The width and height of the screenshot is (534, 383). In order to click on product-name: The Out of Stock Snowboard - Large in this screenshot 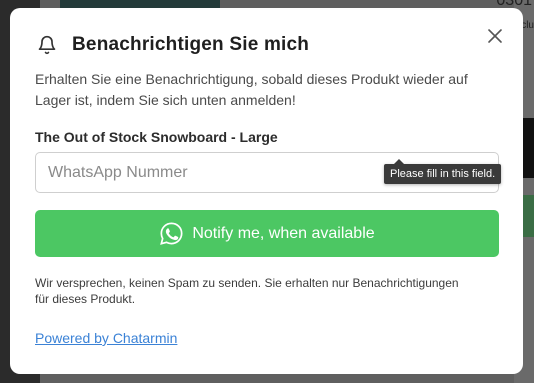, I will do `click(156, 137)`.